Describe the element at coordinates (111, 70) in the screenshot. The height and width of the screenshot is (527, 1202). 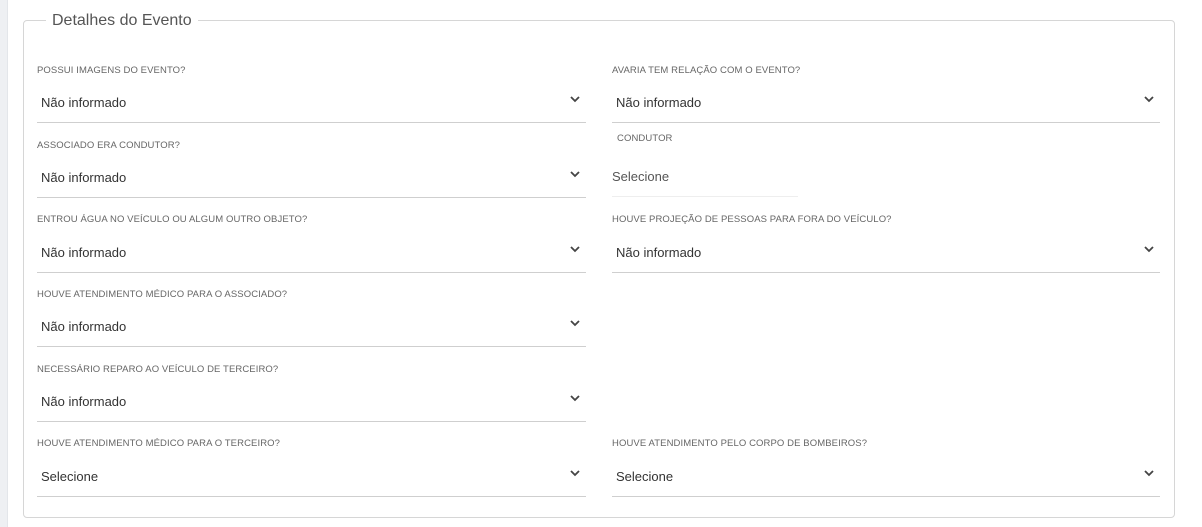
I see `field-label: POSSUI IMAGENS DO EVENTO?` at that location.